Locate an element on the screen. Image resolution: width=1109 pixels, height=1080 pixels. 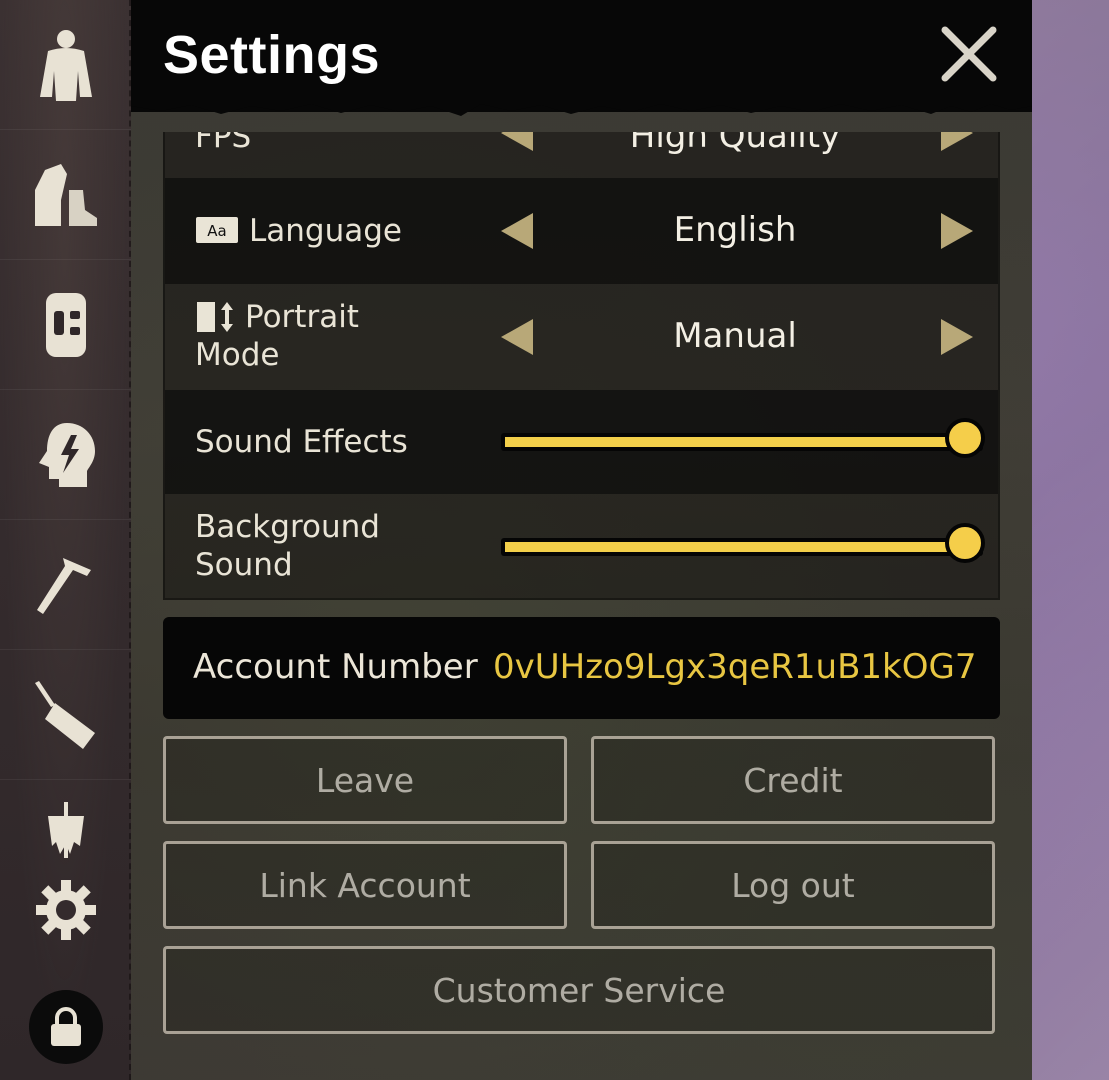
portrait-mode-label-row: Portrait is located at coordinates (277, 317).